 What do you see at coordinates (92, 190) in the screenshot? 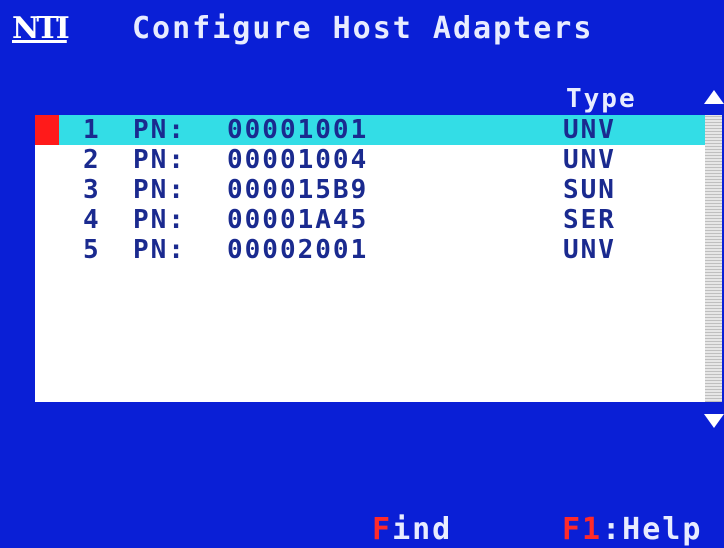
I see `row-number: 3` at bounding box center [92, 190].